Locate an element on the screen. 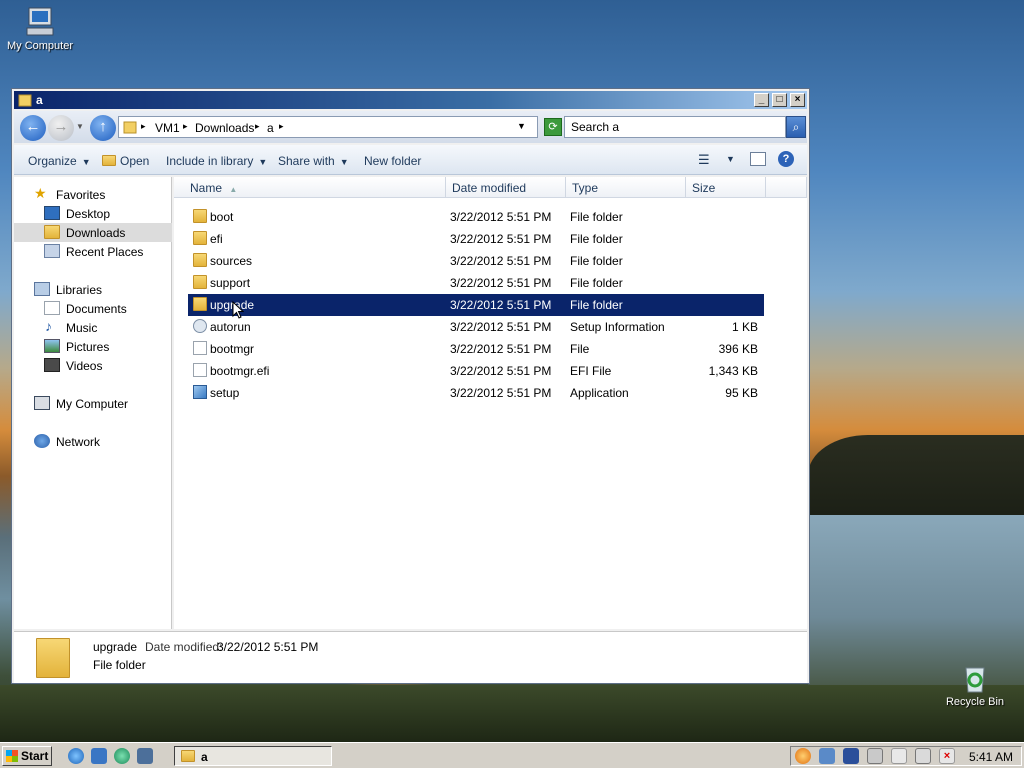  table-row: boot 3/22/2012 5:51 PM File folder is located at coordinates (476, 217).